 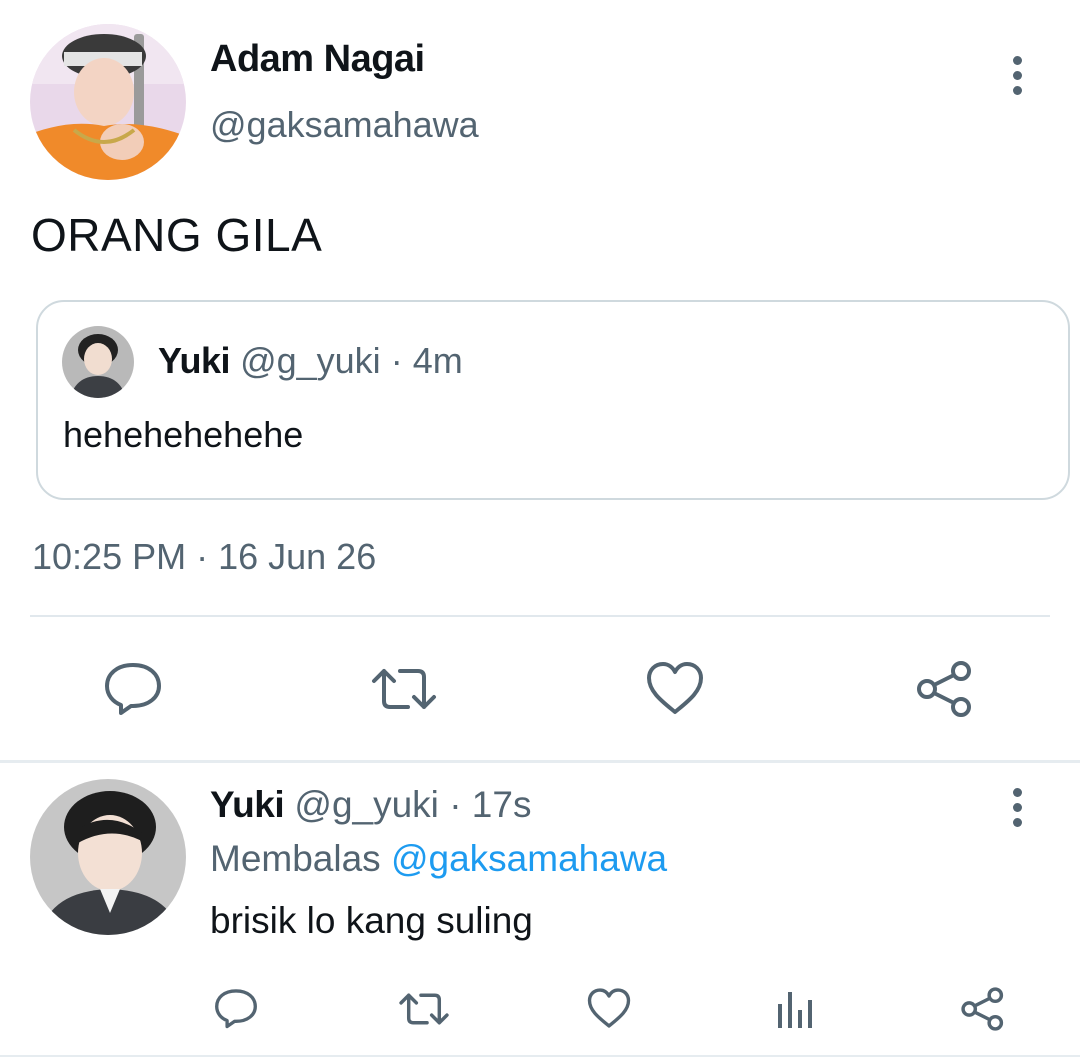 What do you see at coordinates (529, 858) in the screenshot?
I see `replying-to-handle: @gaksamahawa` at bounding box center [529, 858].